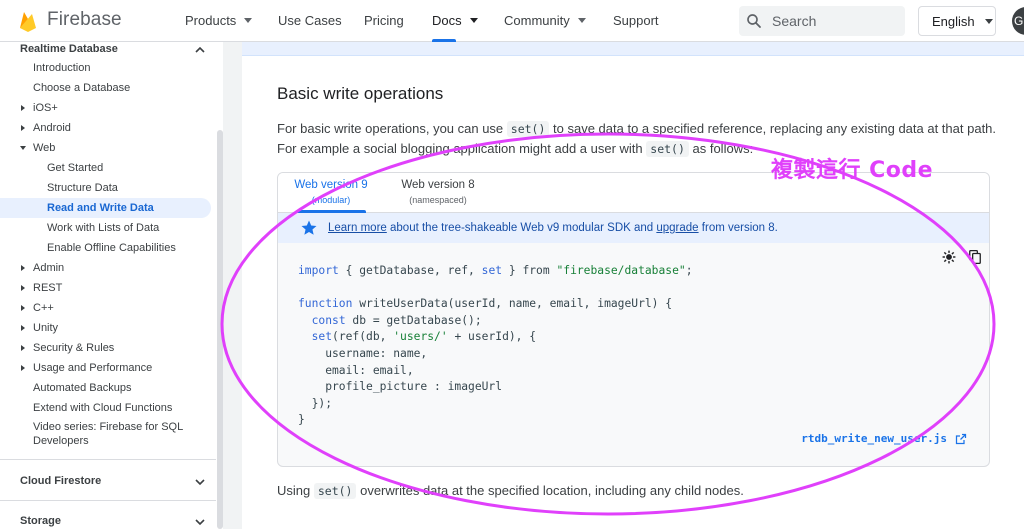 Image resolution: width=1024 pixels, height=529 pixels. Describe the element at coordinates (105, 228) in the screenshot. I see `sidebar-item-lists-of-data: Work with Lists of Data` at that location.